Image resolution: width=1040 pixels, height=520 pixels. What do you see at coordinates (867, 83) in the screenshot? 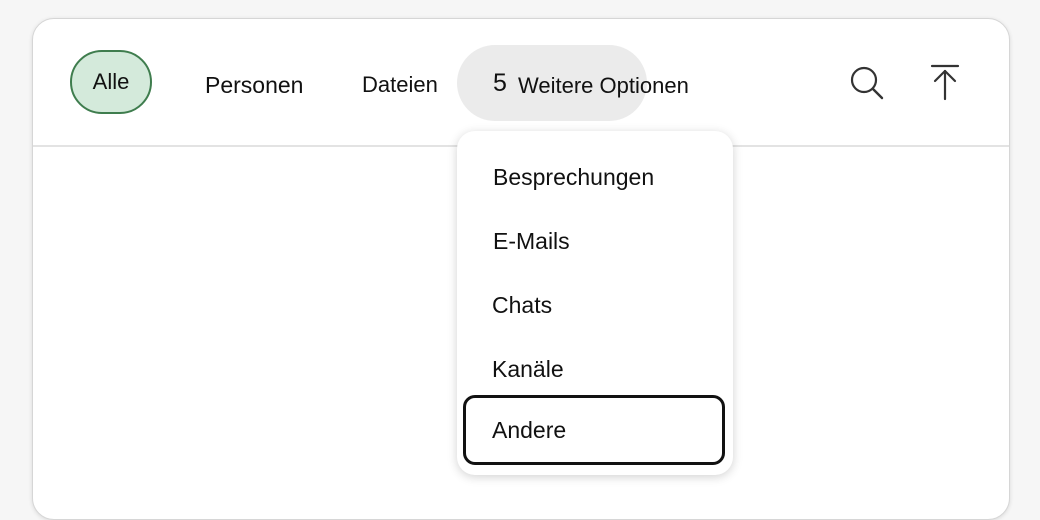
I see `search-icon` at bounding box center [867, 83].